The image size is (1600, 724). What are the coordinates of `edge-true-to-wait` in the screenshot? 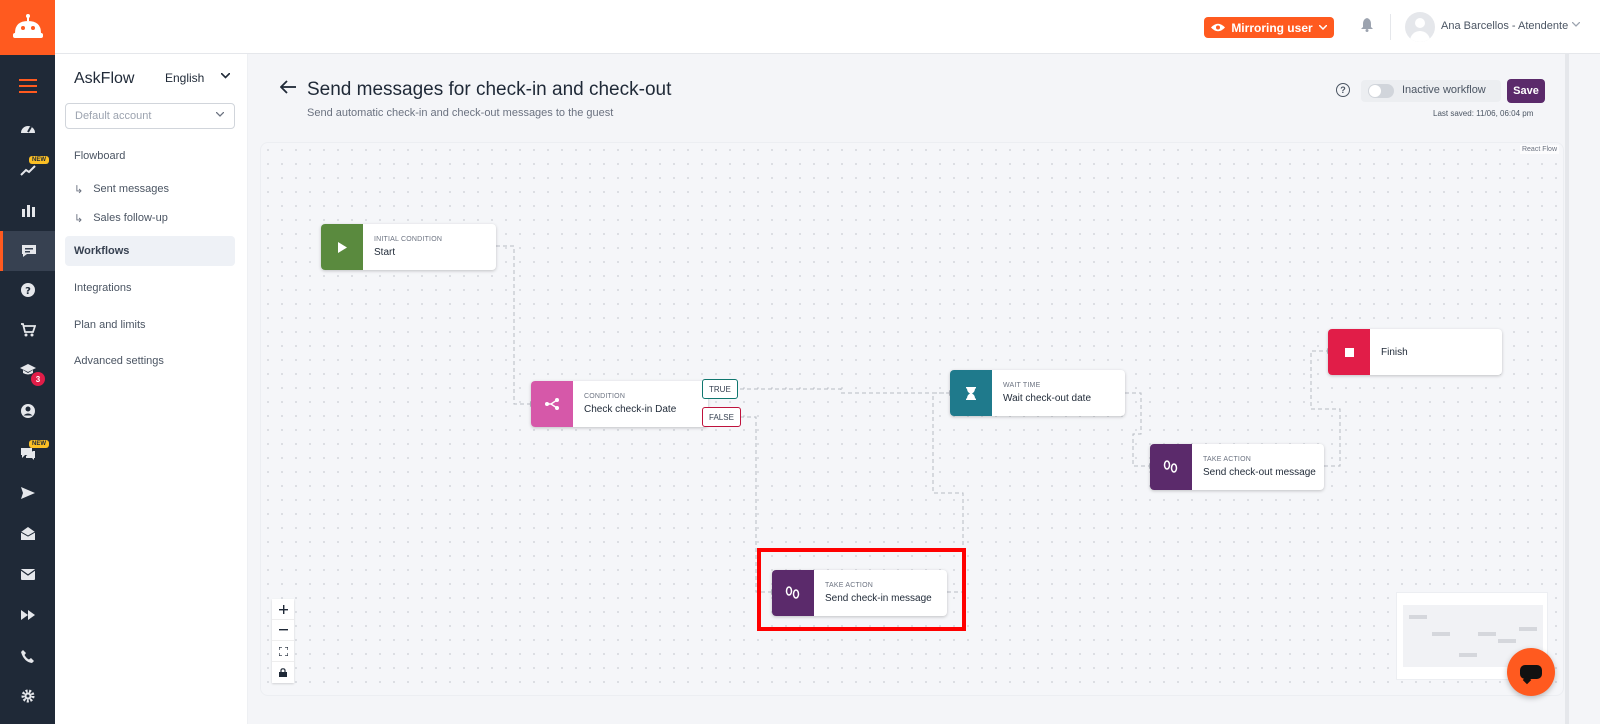 It's located at (844, 391).